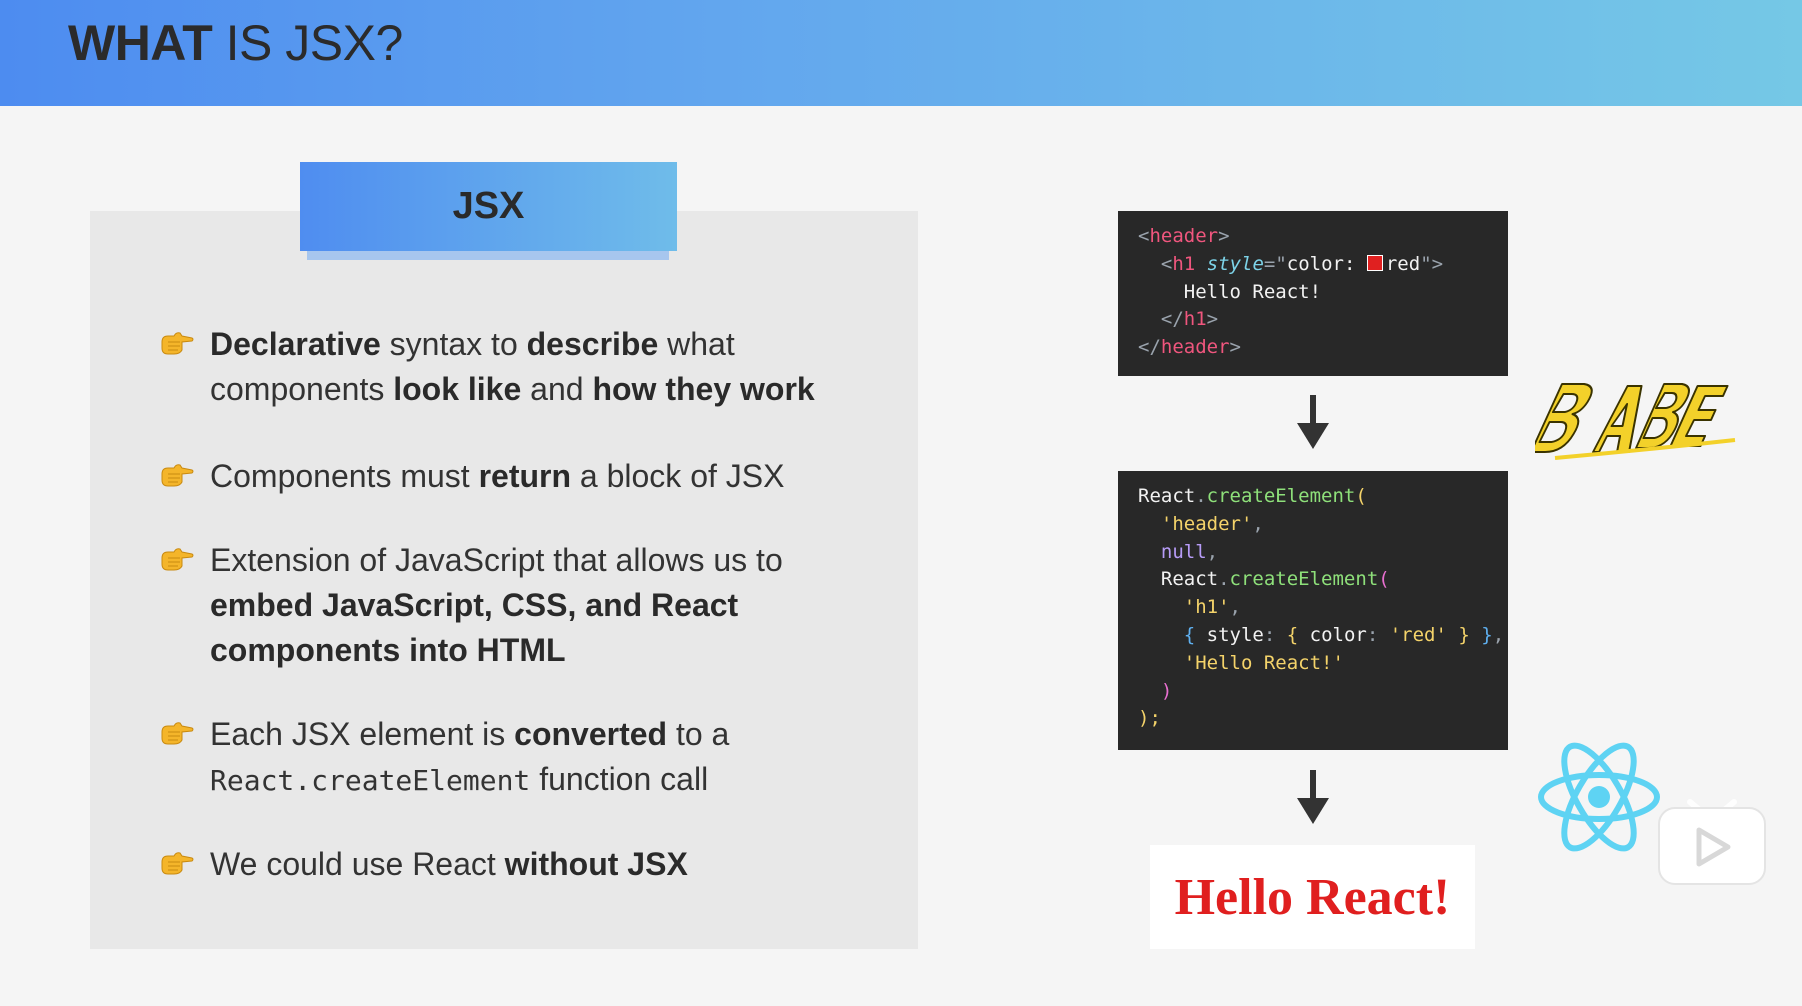 This screenshot has width=1802, height=1006. What do you see at coordinates (591, 734) in the screenshot?
I see `bullet-text-part: converted` at bounding box center [591, 734].